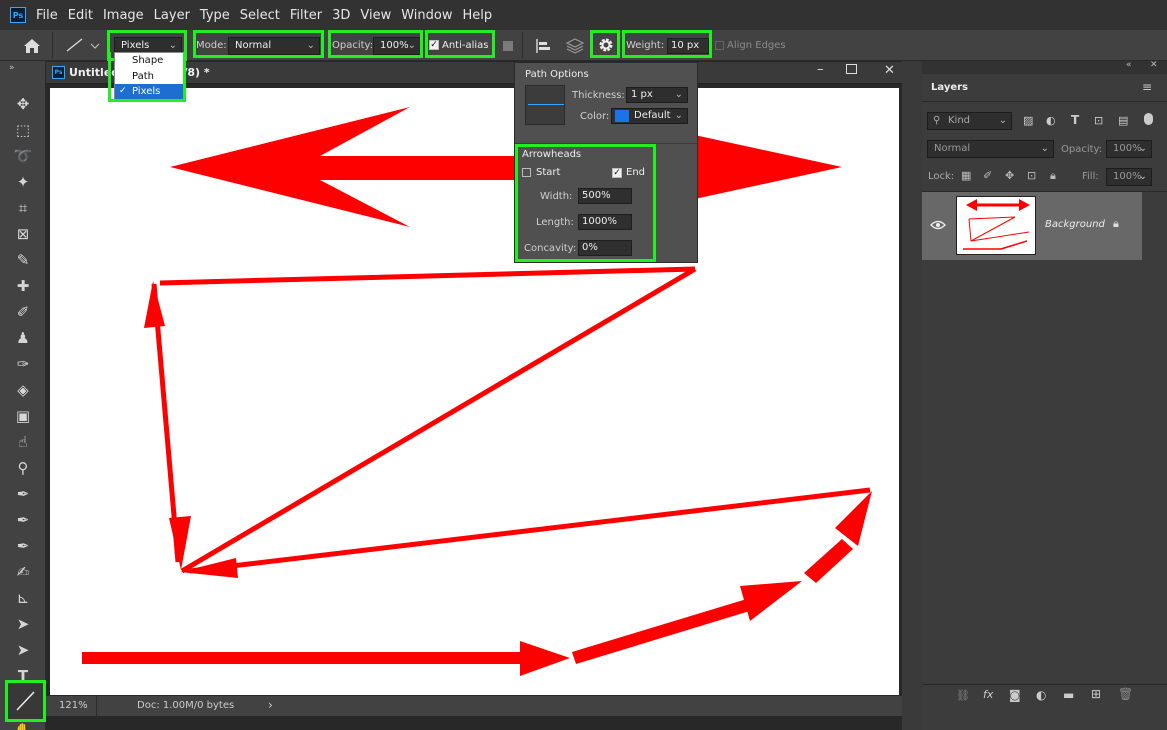 This screenshot has width=1167, height=730. Describe the element at coordinates (23, 130) in the screenshot. I see `marquee-tool-icon: ⬚` at that location.